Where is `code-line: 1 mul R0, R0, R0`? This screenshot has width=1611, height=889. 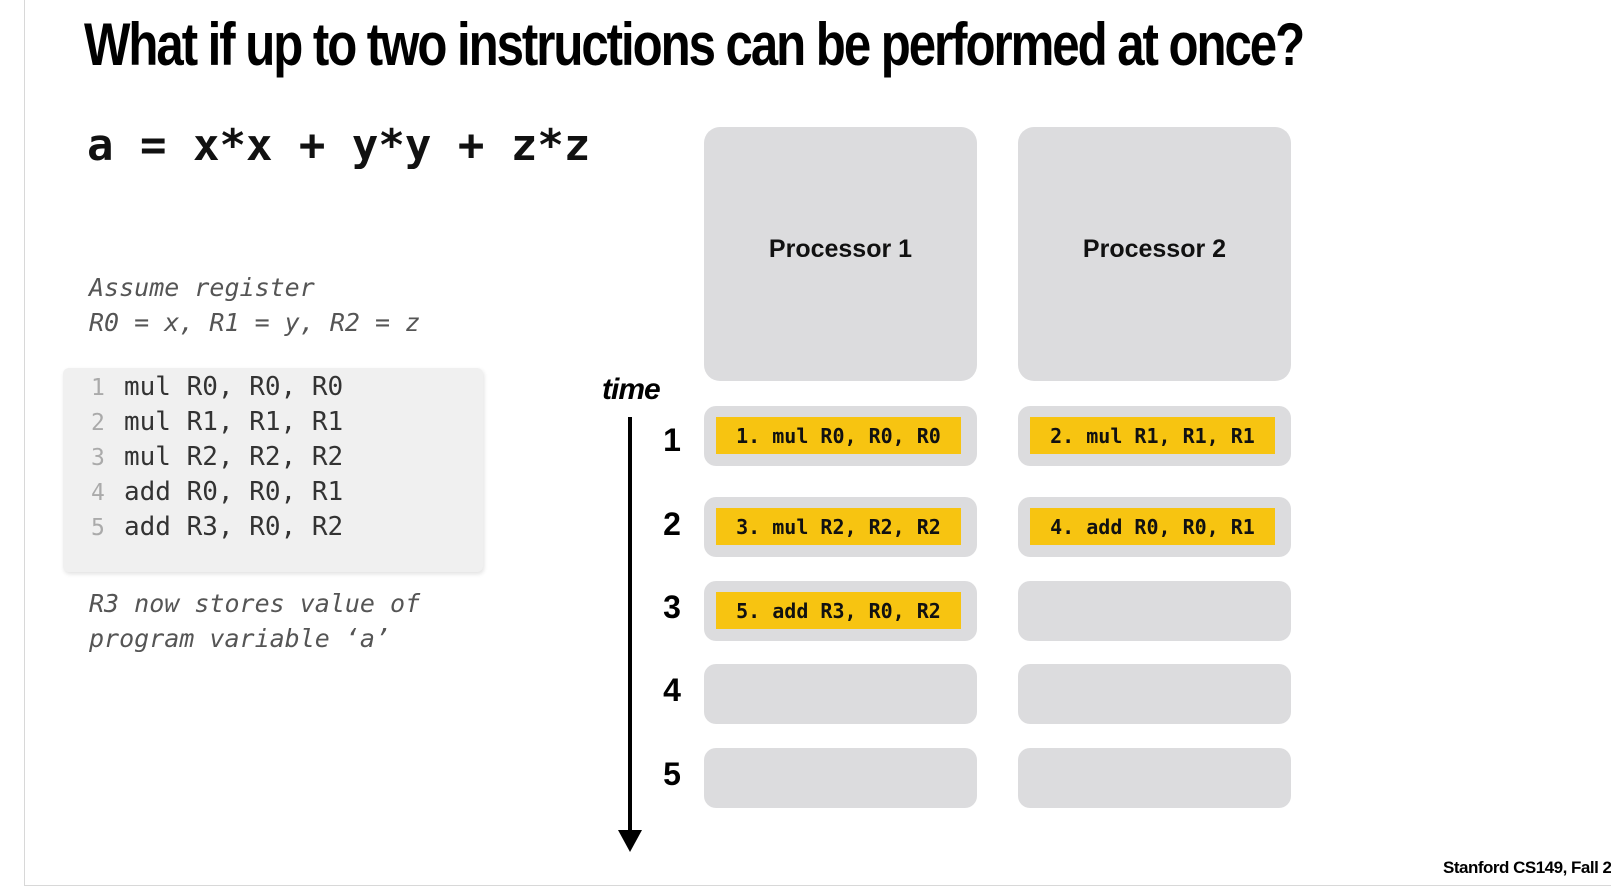 code-line: 1 mul R0, R0, R0 is located at coordinates (217, 389).